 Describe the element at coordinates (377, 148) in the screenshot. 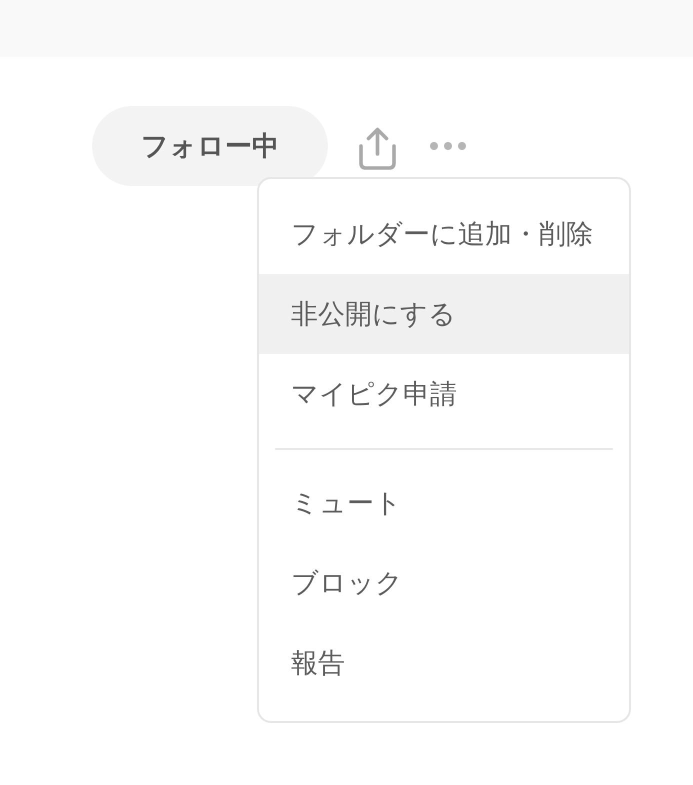

I see `share-icon` at that location.